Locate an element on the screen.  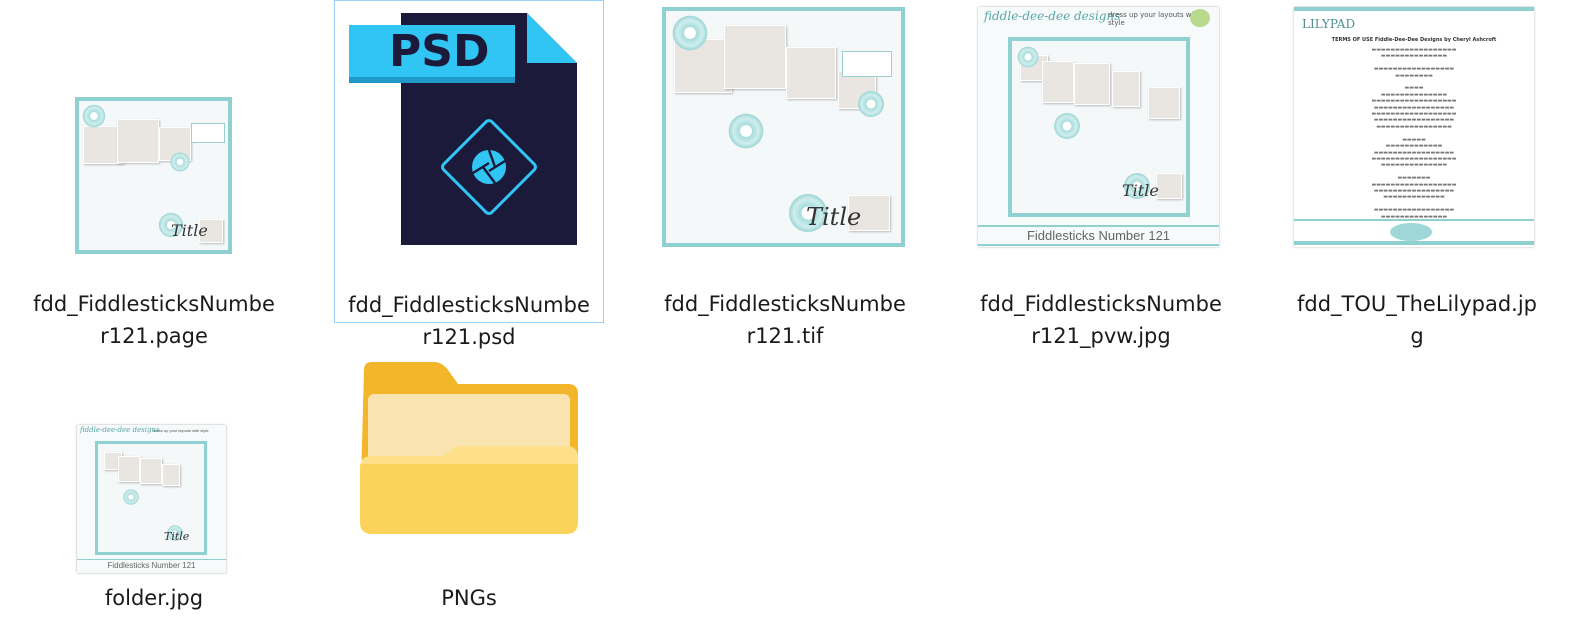
file-item-page: Title fdd_FiddlesticksNumbe r121.page is located at coordinates (154, 174).